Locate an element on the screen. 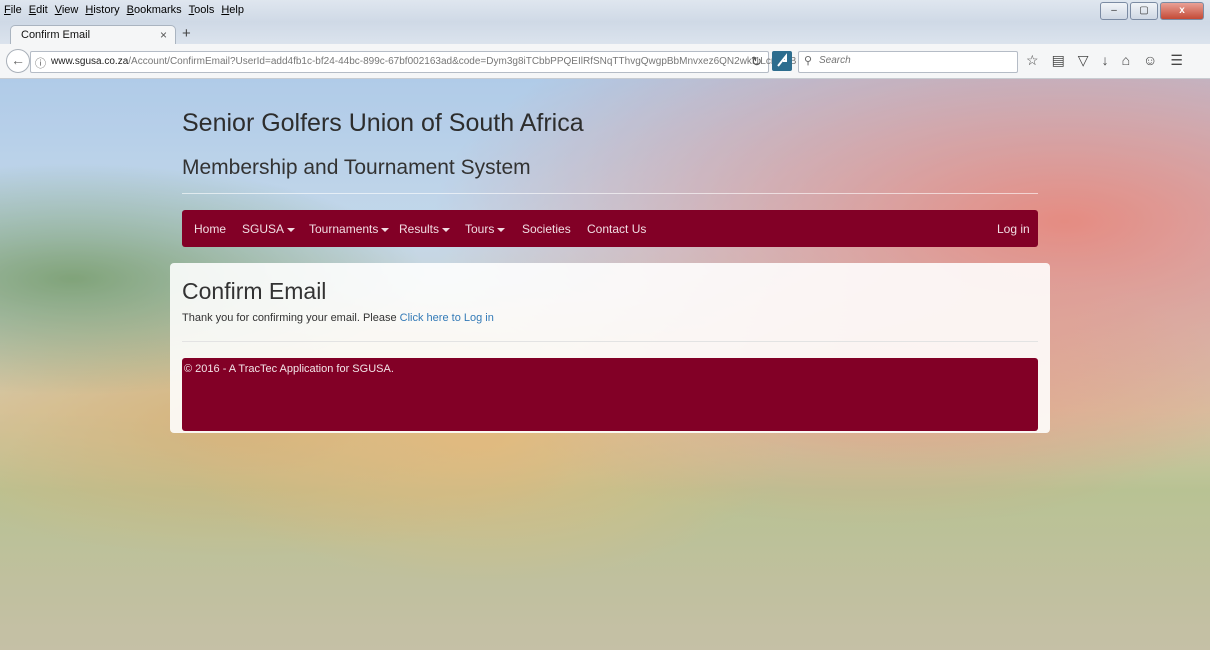  nav-results: Results is located at coordinates (425, 229).